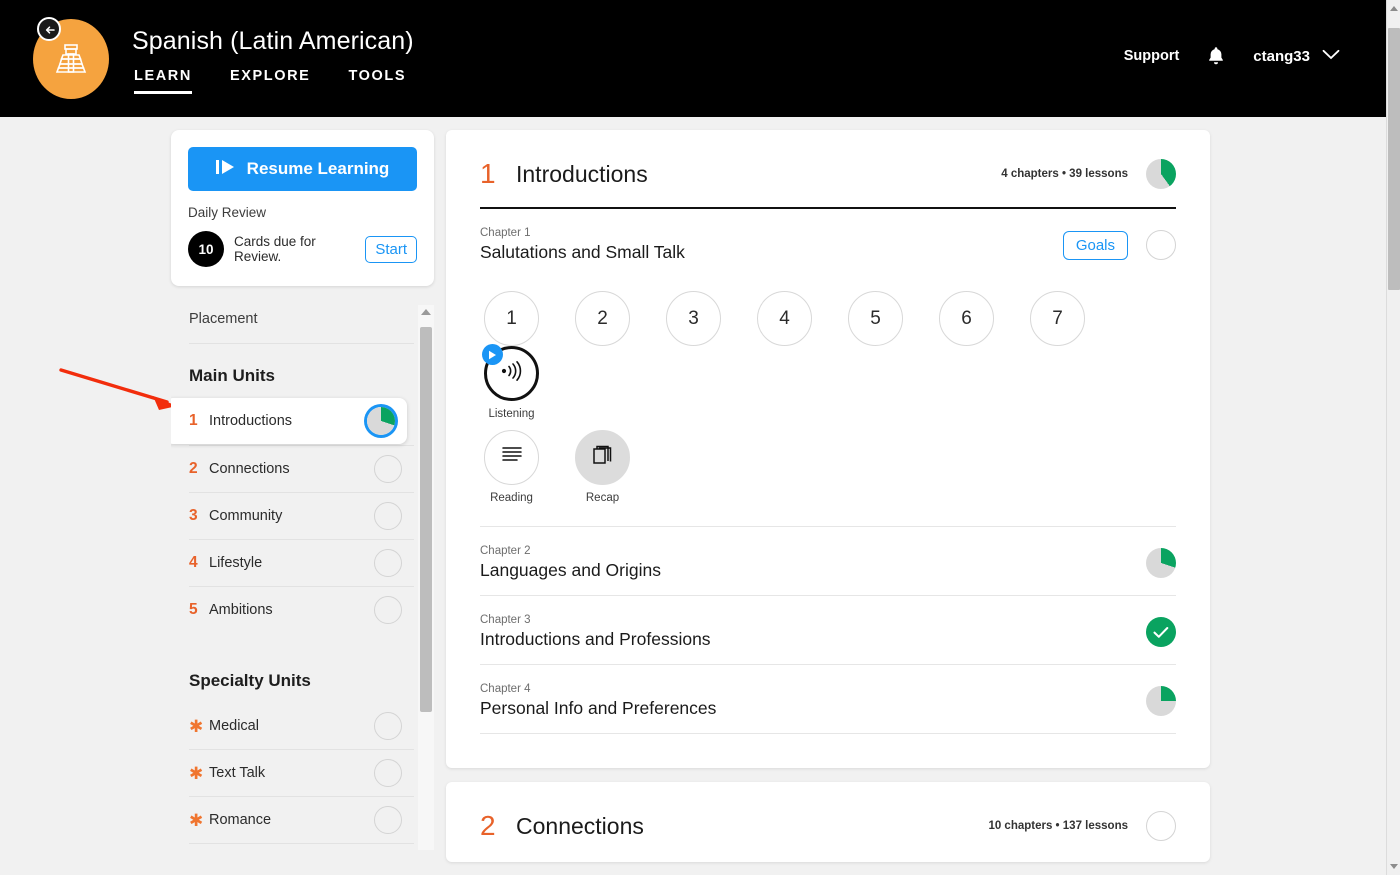  What do you see at coordinates (292, 820) in the screenshot?
I see `sidebar-item-romance: ✱ Romance` at bounding box center [292, 820].